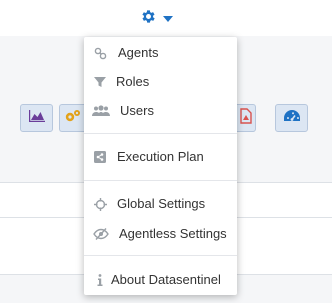  I want to click on menu-item-about: About Datasentinel, so click(160, 280).